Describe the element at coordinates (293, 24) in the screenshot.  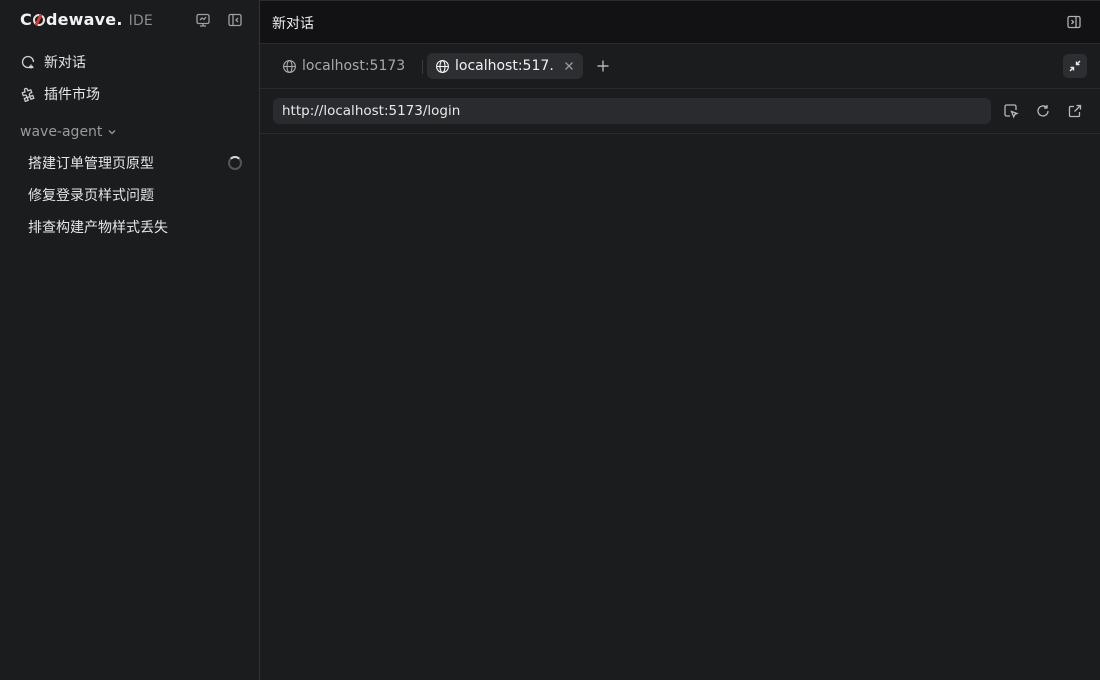
I see `page-title: 新对话` at that location.